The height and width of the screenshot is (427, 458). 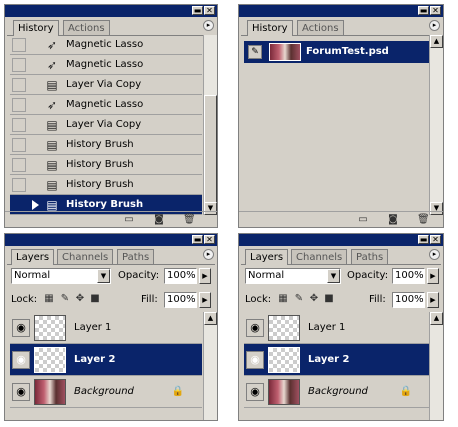 I want to click on history-item-label: Magnetic Lasso, so click(x=105, y=64).